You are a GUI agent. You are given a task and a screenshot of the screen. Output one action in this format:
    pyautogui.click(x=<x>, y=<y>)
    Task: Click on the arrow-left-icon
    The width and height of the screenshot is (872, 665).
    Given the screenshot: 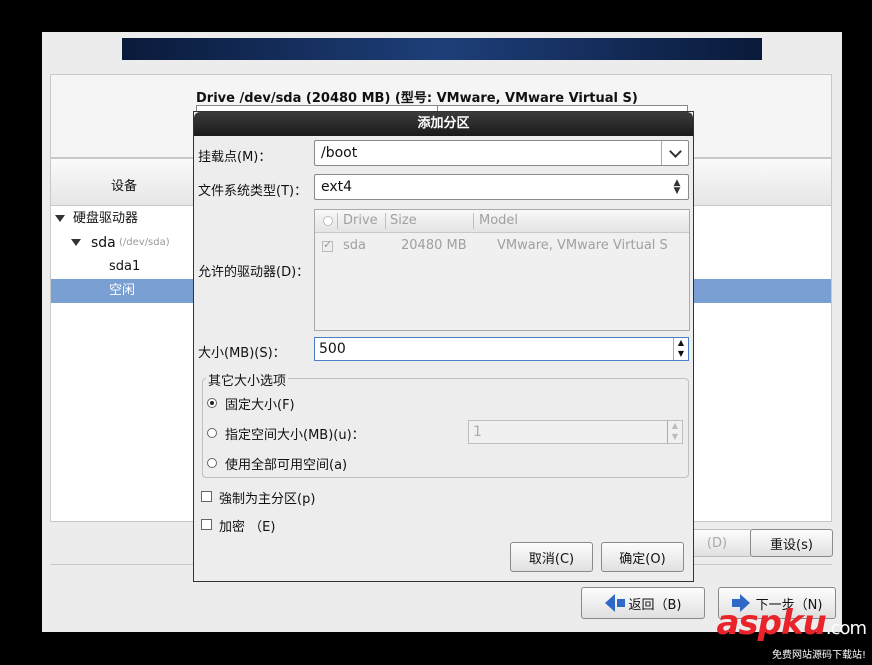 What is the action you would take?
    pyautogui.click(x=616, y=603)
    